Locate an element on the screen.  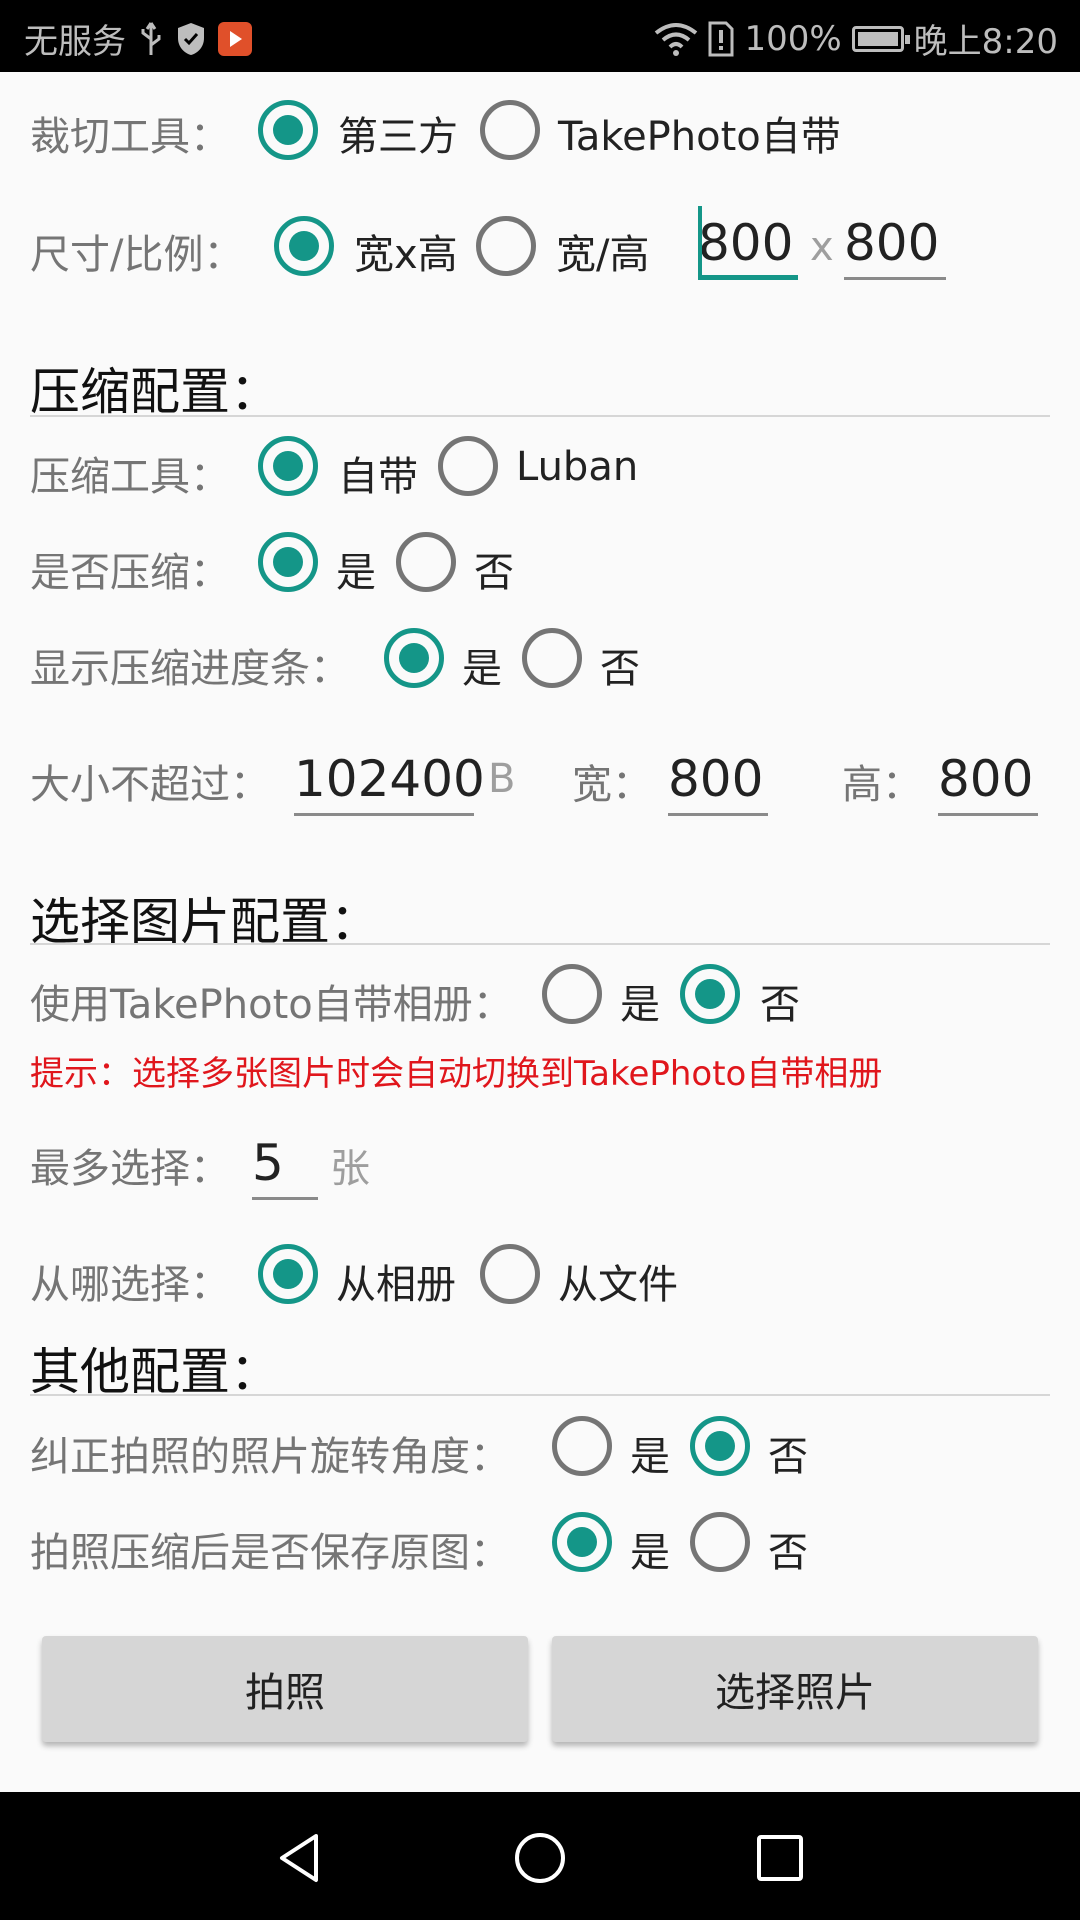
other-divider is located at coordinates (540, 1395).